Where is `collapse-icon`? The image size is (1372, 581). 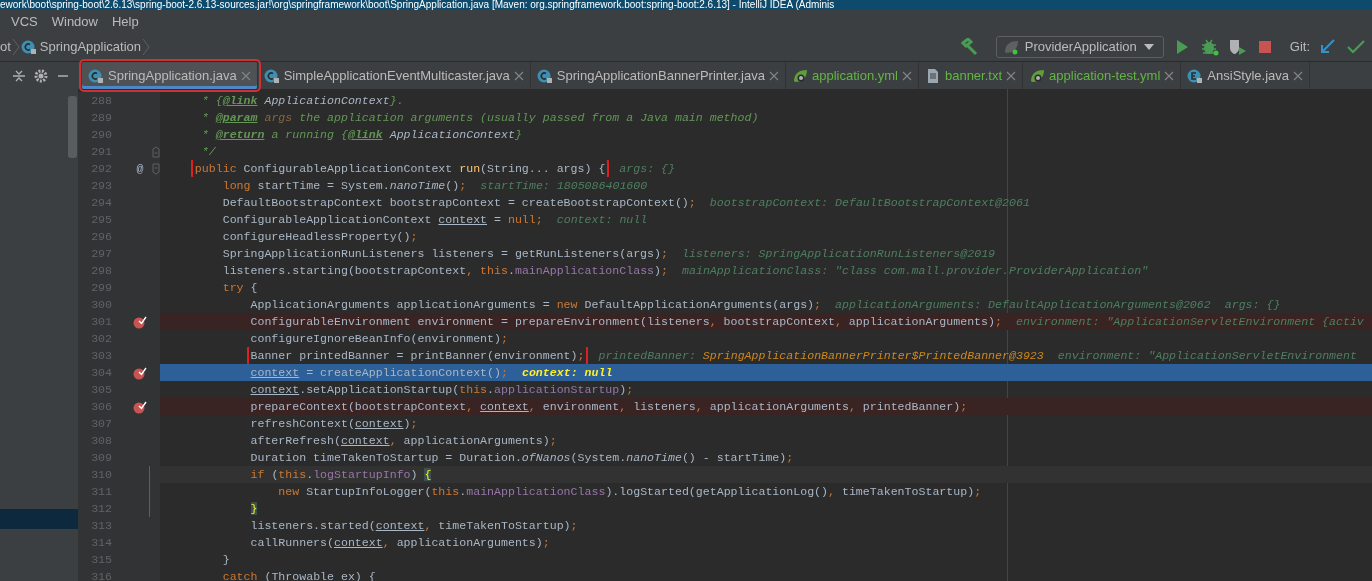
collapse-icon is located at coordinates (19, 75).